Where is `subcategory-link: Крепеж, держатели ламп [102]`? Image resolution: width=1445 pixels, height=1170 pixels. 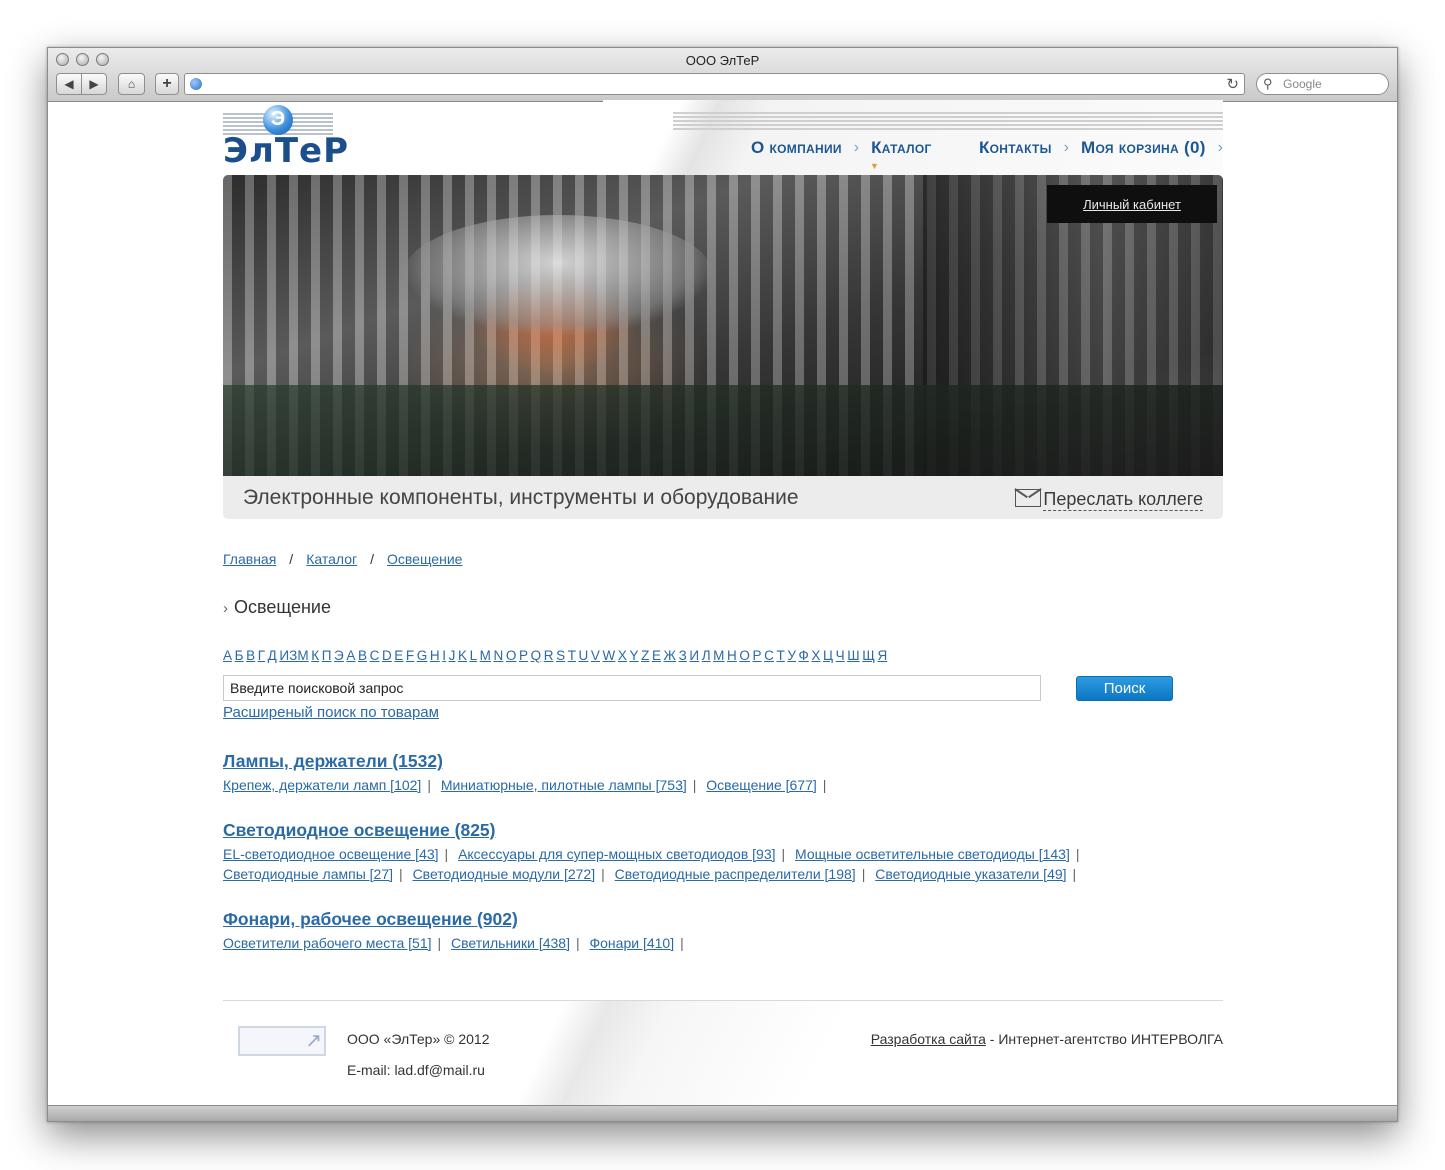 subcategory-link: Крепеж, держатели ламп [102] is located at coordinates (322, 785).